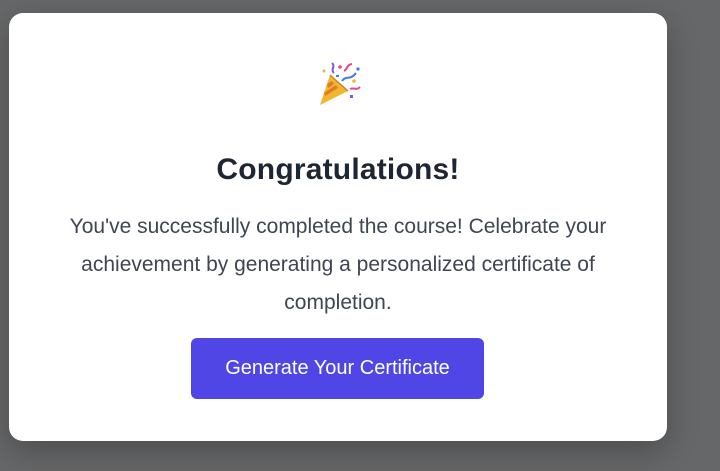  What do you see at coordinates (338, 169) in the screenshot?
I see `modal-title: Congratulations!` at bounding box center [338, 169].